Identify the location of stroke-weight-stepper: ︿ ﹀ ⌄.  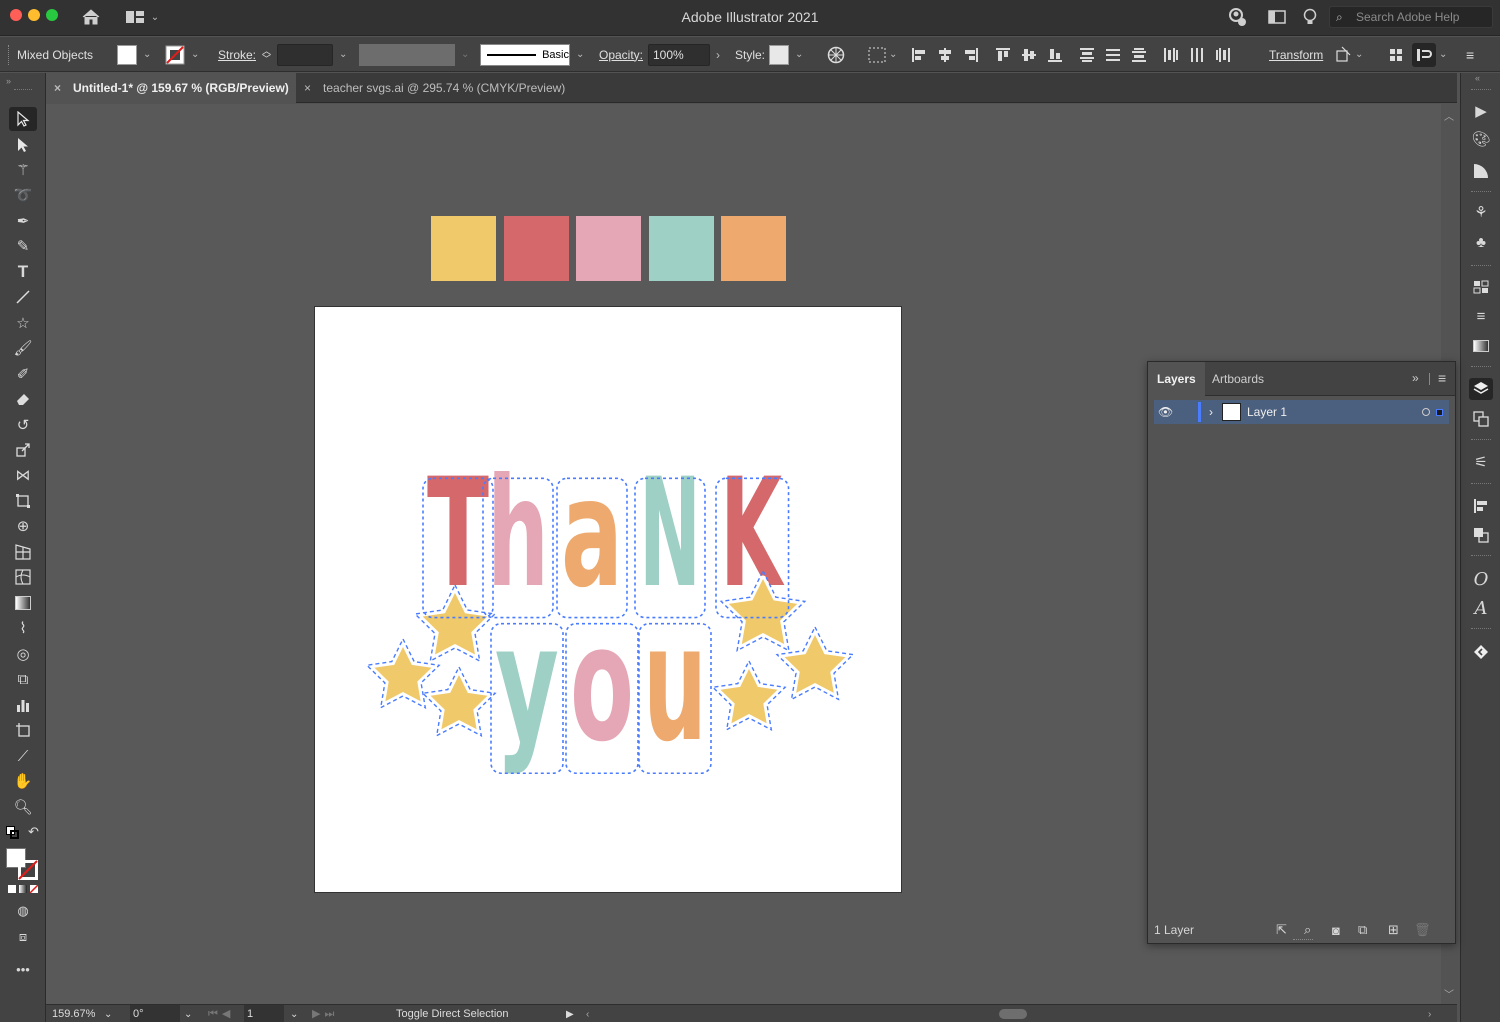
(304, 54).